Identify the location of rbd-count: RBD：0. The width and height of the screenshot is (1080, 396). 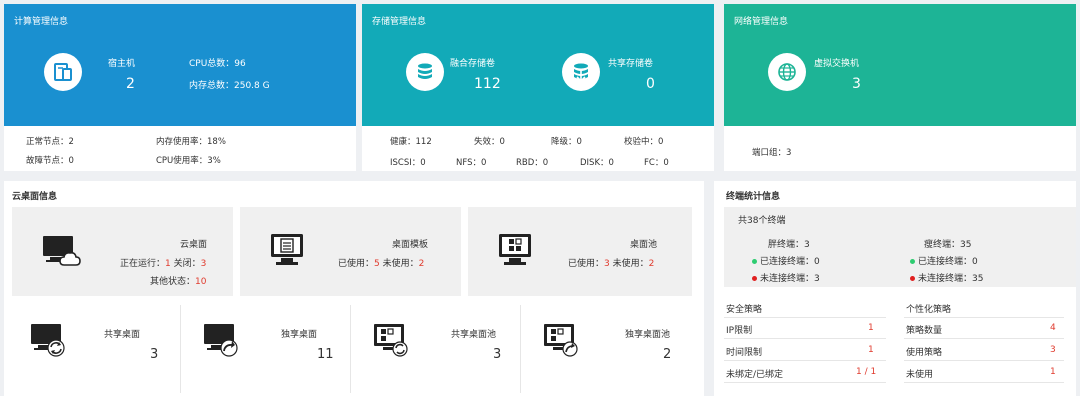
(532, 163).